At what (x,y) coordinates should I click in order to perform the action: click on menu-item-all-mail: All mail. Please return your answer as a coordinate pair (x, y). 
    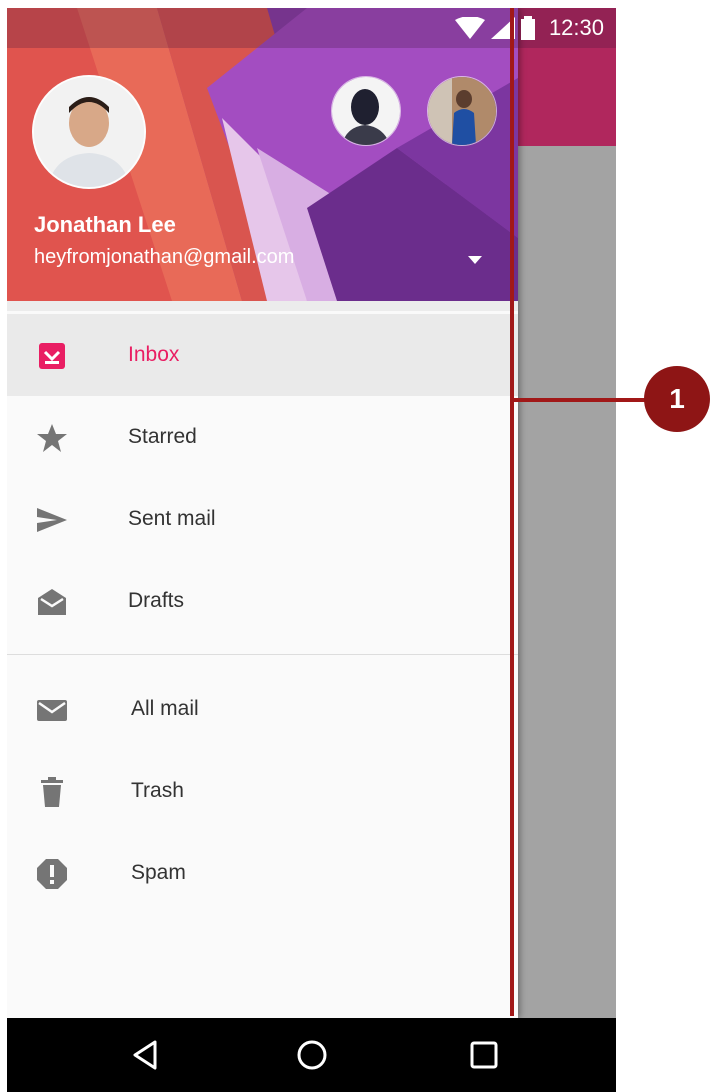
    Looking at the image, I should click on (262, 709).